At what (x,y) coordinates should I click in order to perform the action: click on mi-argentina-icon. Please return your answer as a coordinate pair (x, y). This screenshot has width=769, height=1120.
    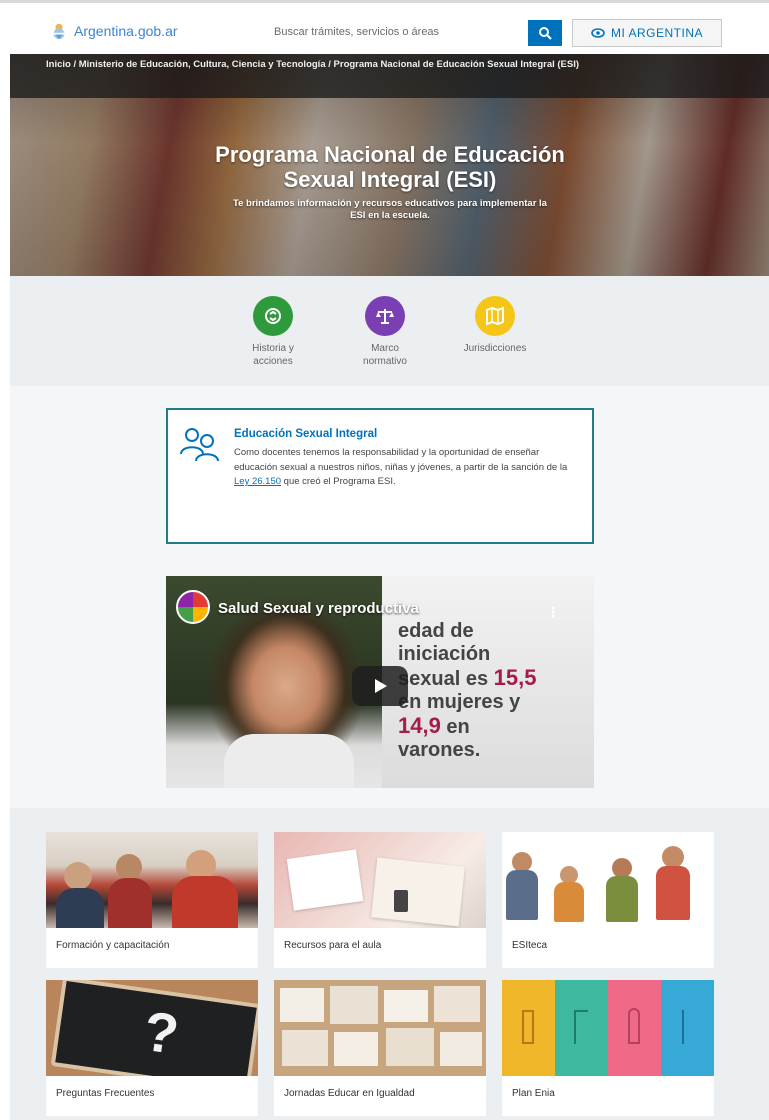
    Looking at the image, I should click on (598, 33).